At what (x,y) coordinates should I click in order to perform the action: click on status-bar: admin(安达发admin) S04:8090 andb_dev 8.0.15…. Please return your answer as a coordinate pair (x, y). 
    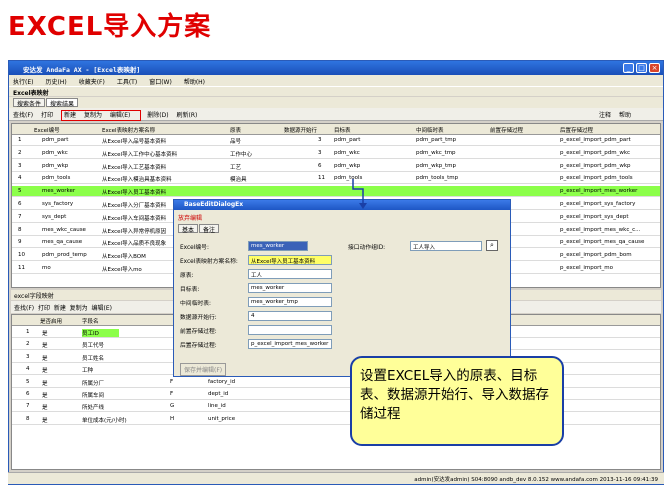
    Looking at the image, I should click on (336, 478).